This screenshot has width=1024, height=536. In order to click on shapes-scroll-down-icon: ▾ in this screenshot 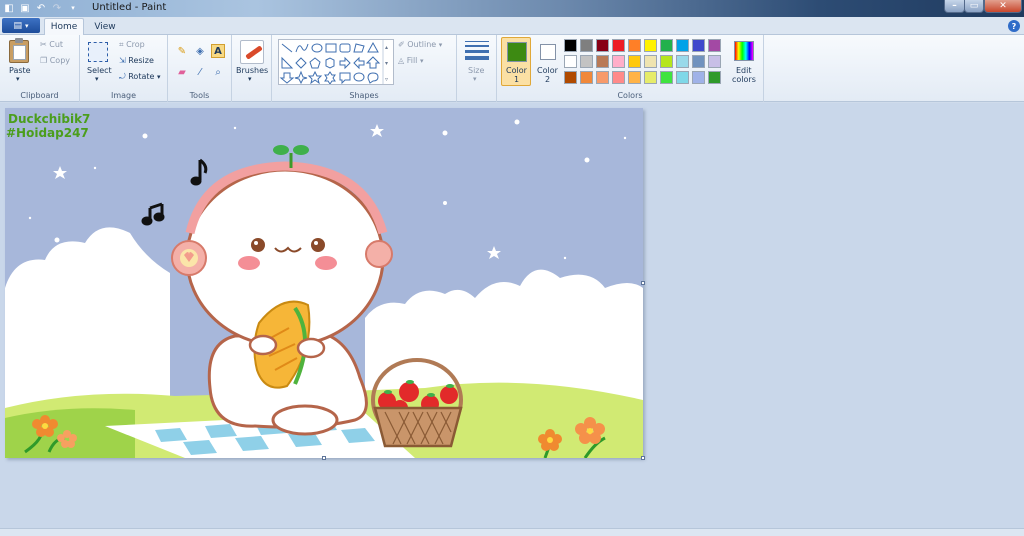, I will do `click(386, 63)`.